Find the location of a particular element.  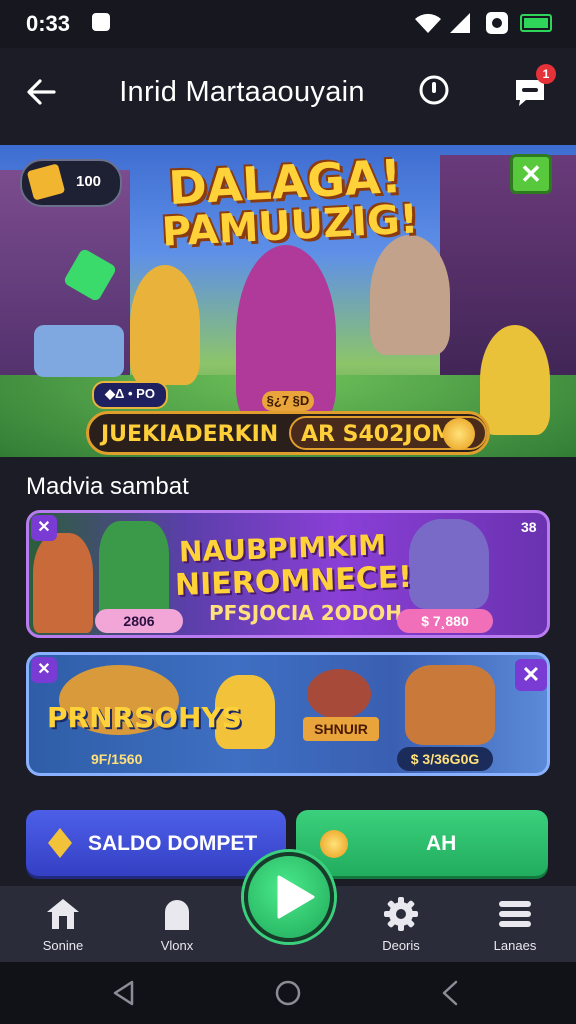

promo2-sign: SHNUIR is located at coordinates (341, 729).